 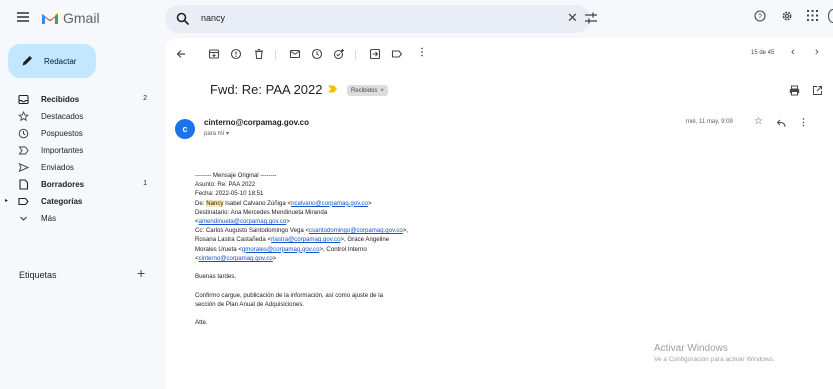 I want to click on sidebar-item-label: Pospuestos, so click(x=62, y=133).